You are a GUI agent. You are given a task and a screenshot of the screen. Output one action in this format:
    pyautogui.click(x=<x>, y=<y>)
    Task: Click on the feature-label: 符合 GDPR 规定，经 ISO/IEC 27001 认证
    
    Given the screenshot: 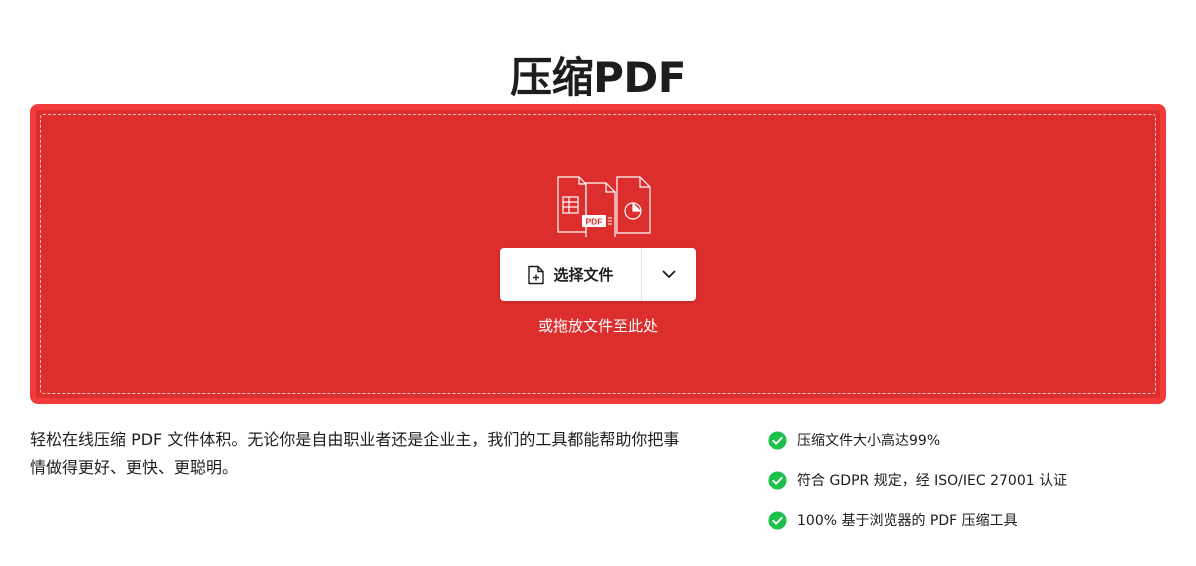 What is the action you would take?
    pyautogui.click(x=932, y=481)
    